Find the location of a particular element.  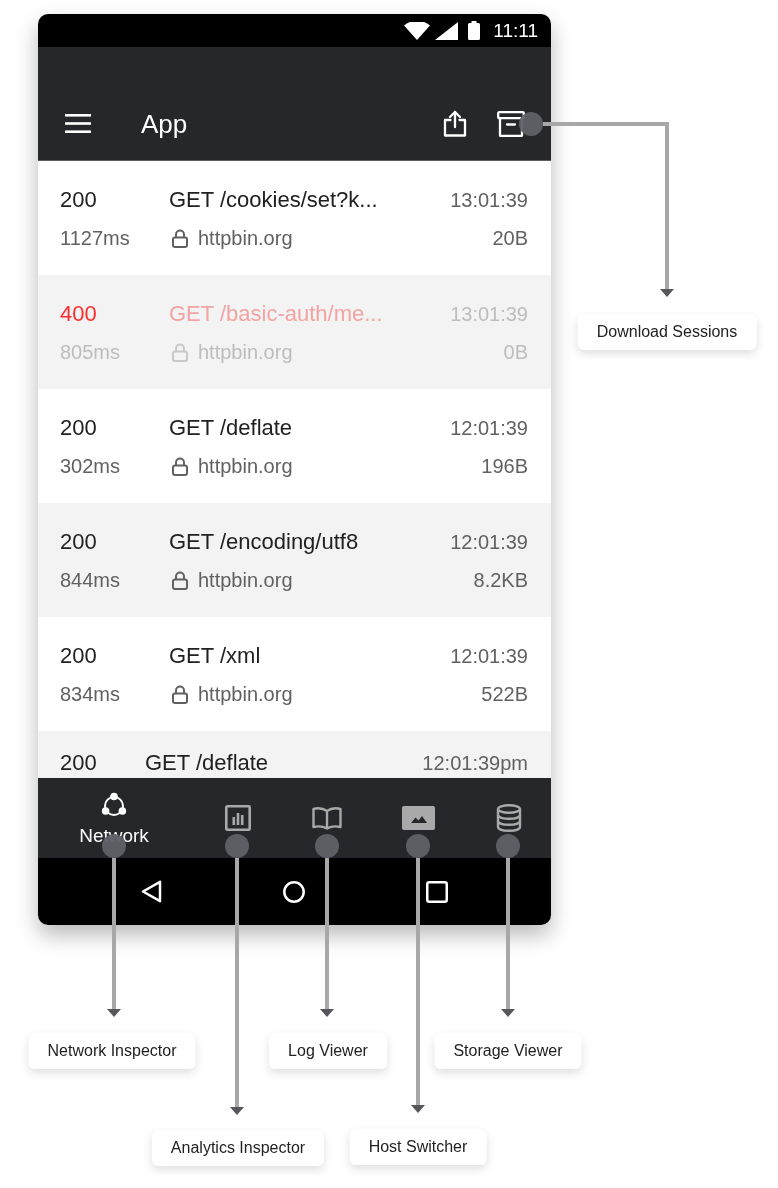

request-path: GET /xml is located at coordinates (215, 656).